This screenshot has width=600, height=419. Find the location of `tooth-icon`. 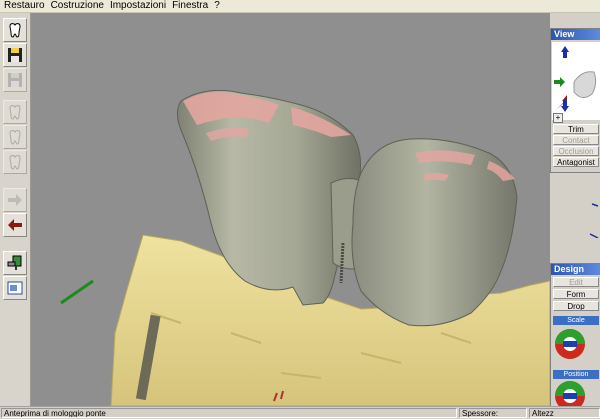

tooth-icon is located at coordinates (15, 30).